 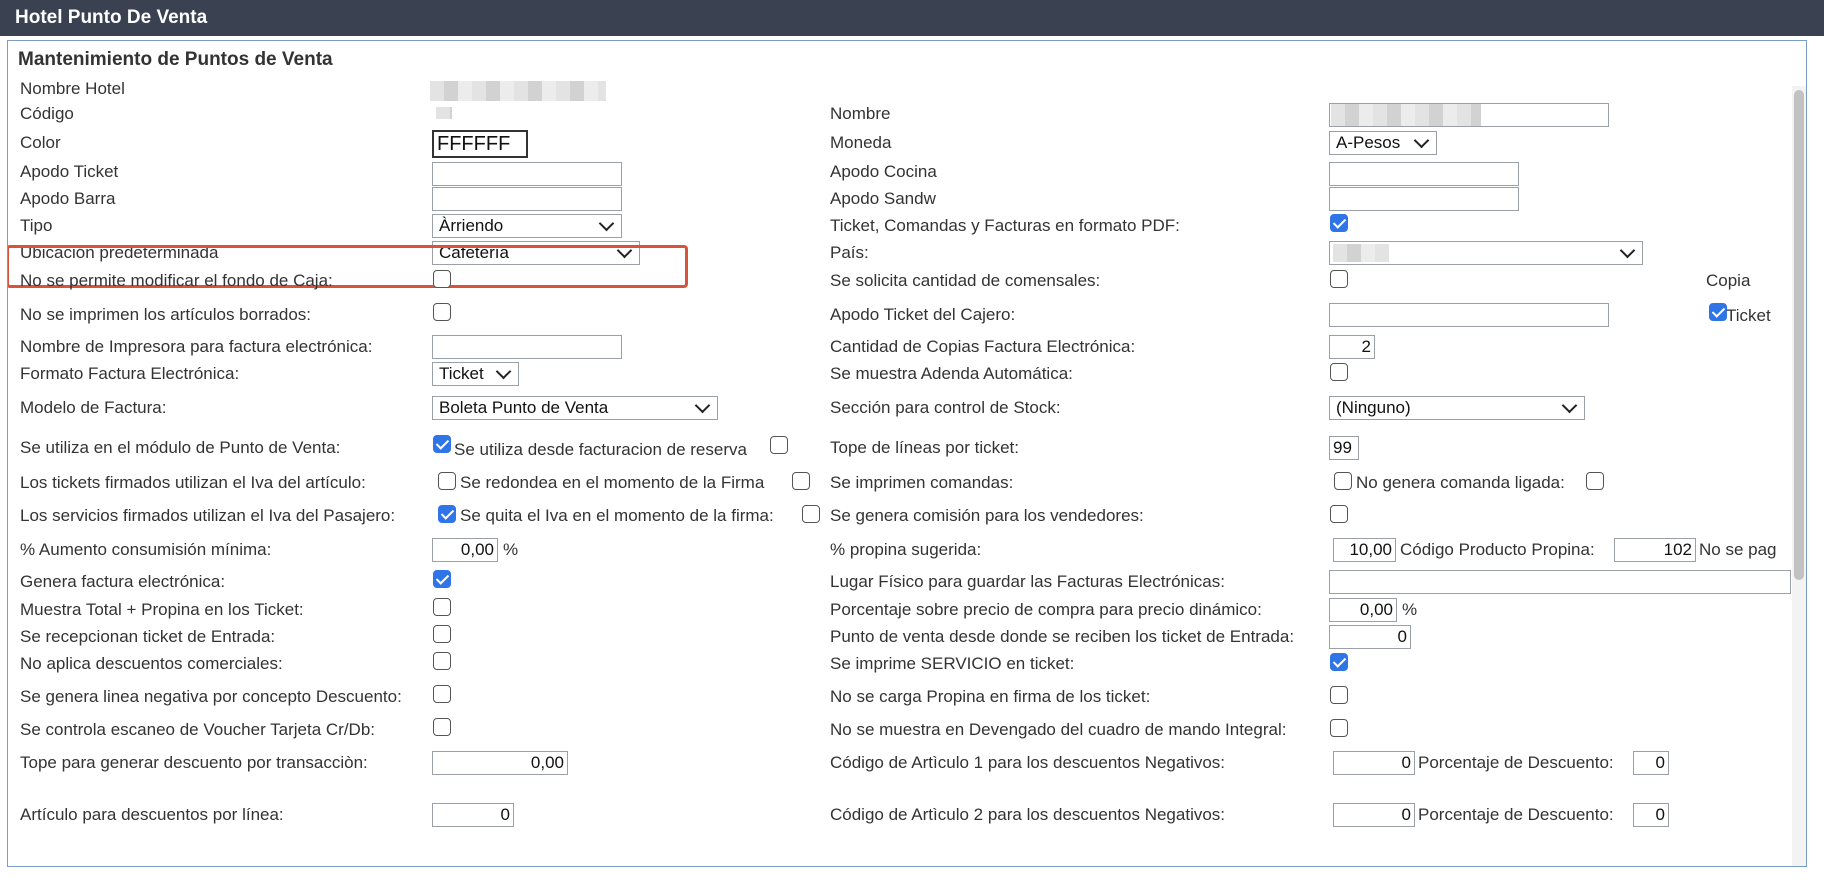 I want to click on apodo-sandw-label: Apodo Sandw, so click(x=883, y=198).